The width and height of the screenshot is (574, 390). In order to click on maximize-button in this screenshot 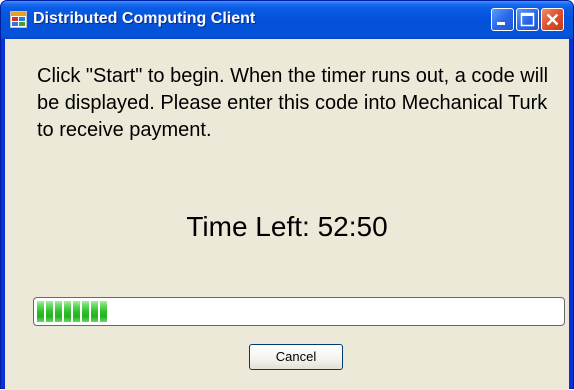, I will do `click(527, 19)`.